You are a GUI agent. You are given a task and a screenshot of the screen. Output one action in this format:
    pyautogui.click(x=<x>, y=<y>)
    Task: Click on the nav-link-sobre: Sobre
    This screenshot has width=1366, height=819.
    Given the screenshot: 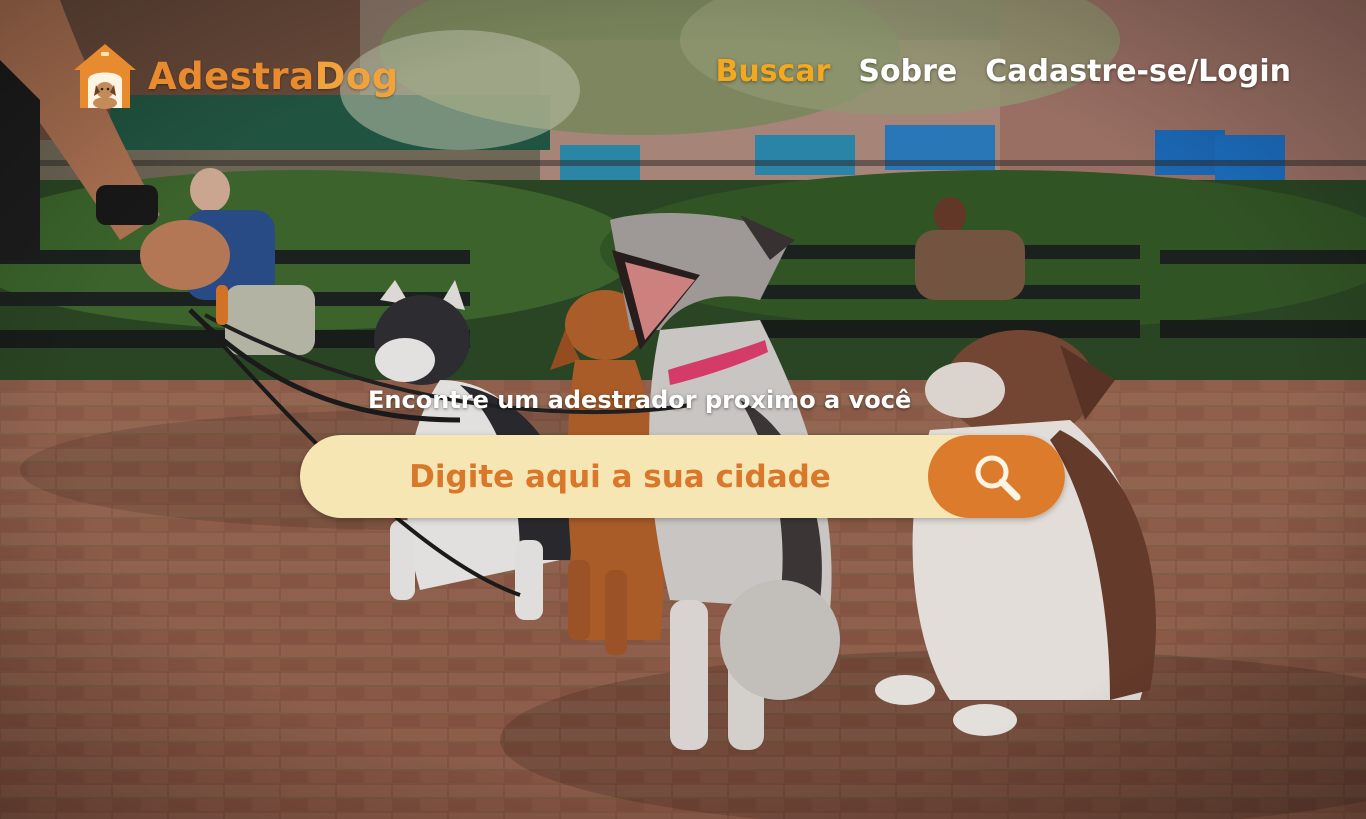 What is the action you would take?
    pyautogui.click(x=907, y=71)
    